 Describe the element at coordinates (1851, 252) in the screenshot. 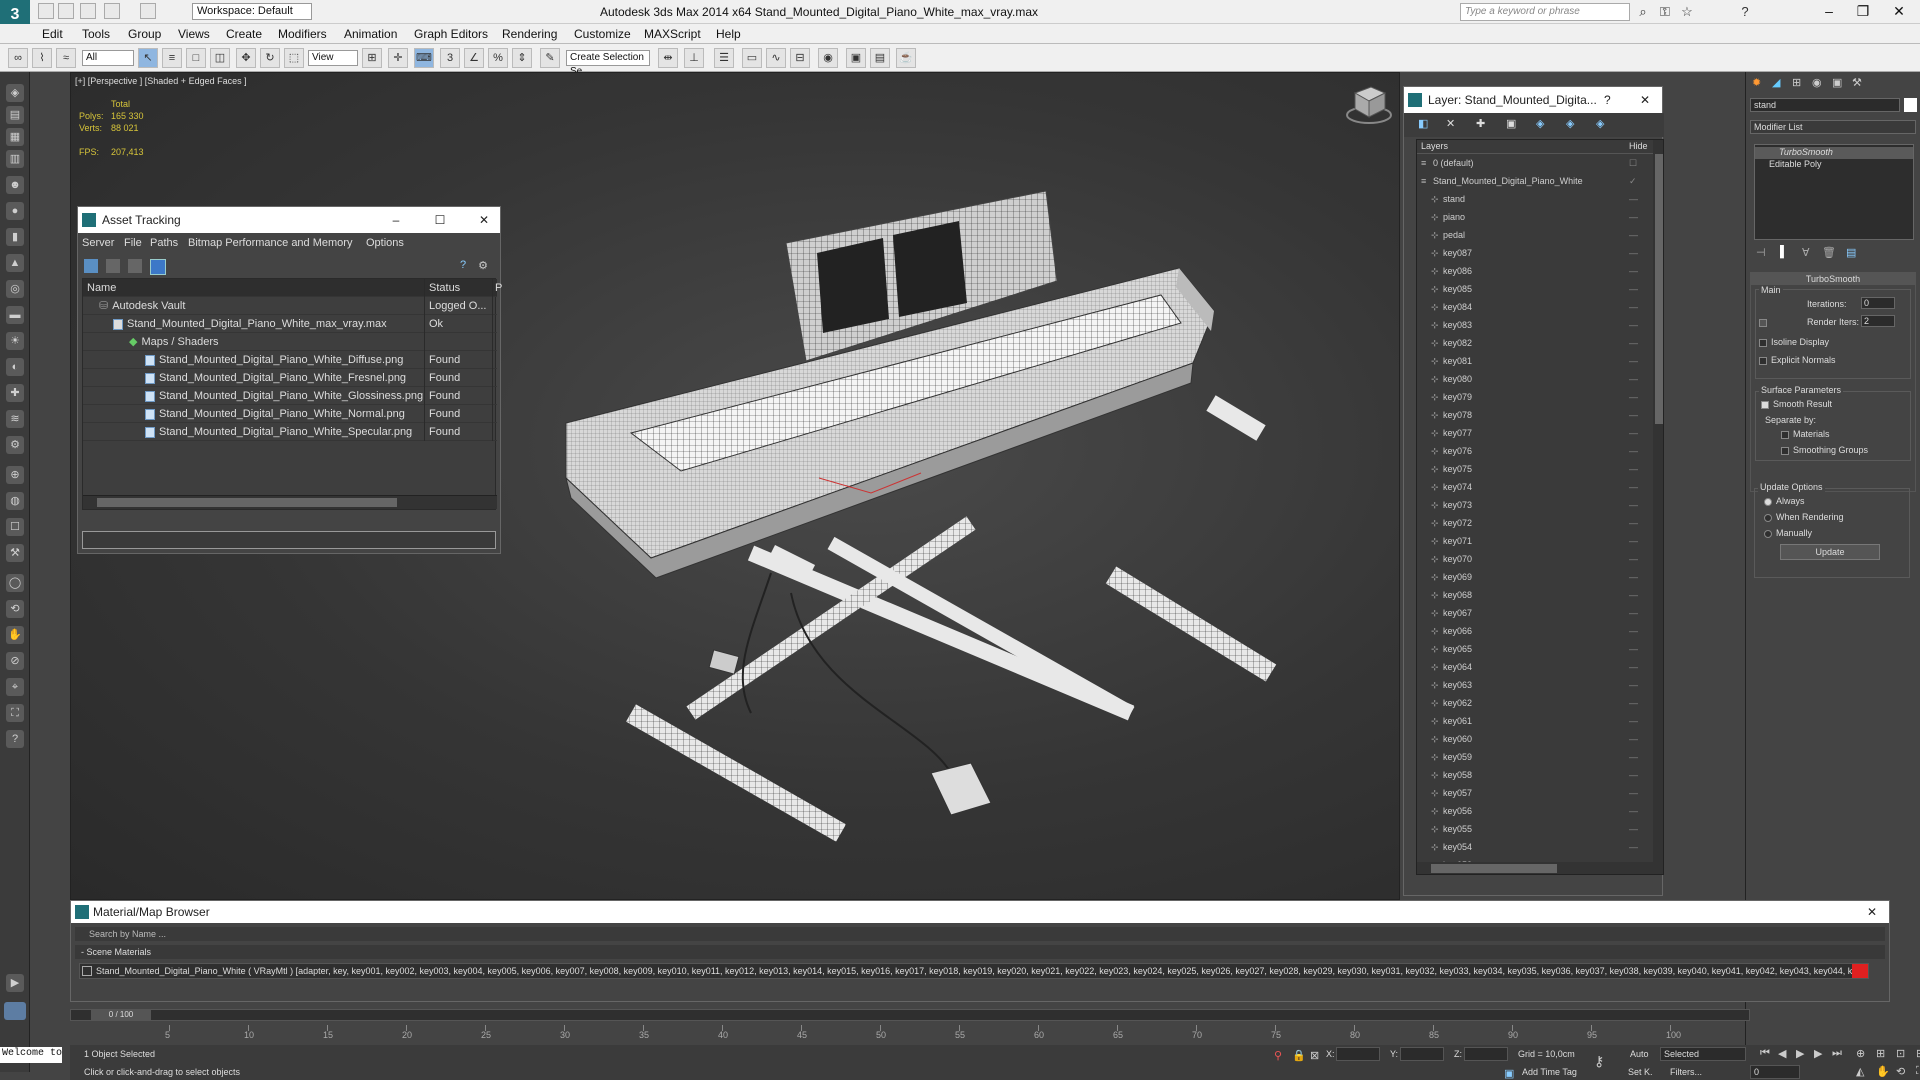

I see `configure-modifier-sets-icon: ▤` at that location.